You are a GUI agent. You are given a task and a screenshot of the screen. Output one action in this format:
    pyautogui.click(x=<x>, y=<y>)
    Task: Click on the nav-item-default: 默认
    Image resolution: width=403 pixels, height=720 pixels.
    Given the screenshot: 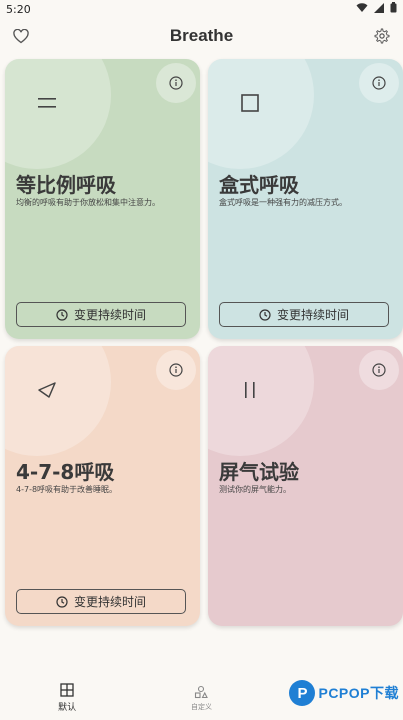 What is the action you would take?
    pyautogui.click(x=67, y=698)
    